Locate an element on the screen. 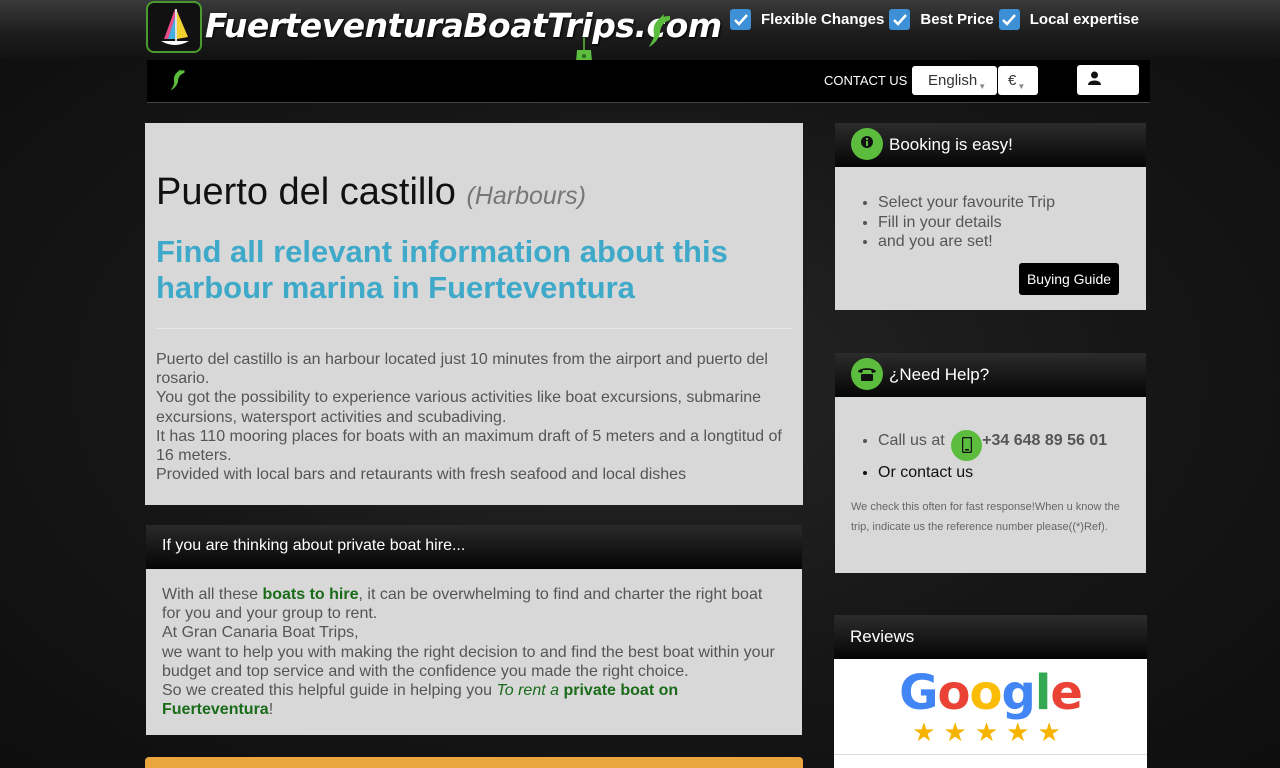  mobile-phone-icon is located at coordinates (967, 445).